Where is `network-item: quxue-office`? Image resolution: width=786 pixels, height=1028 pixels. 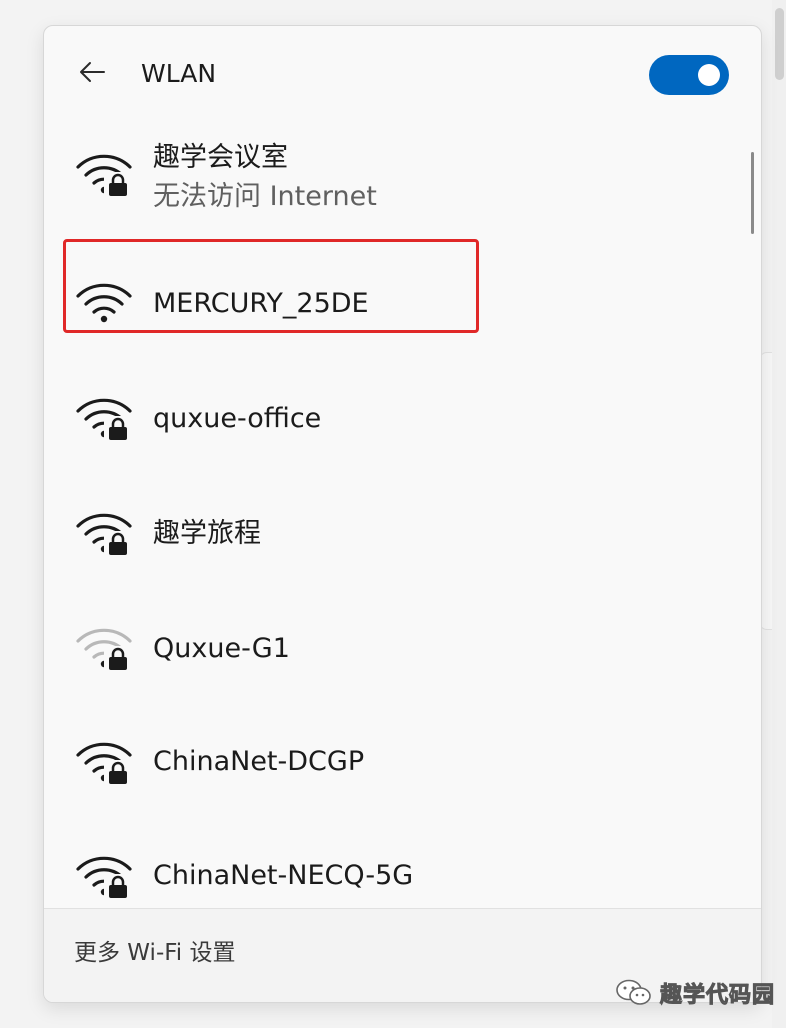 network-item: quxue-office is located at coordinates (389, 419).